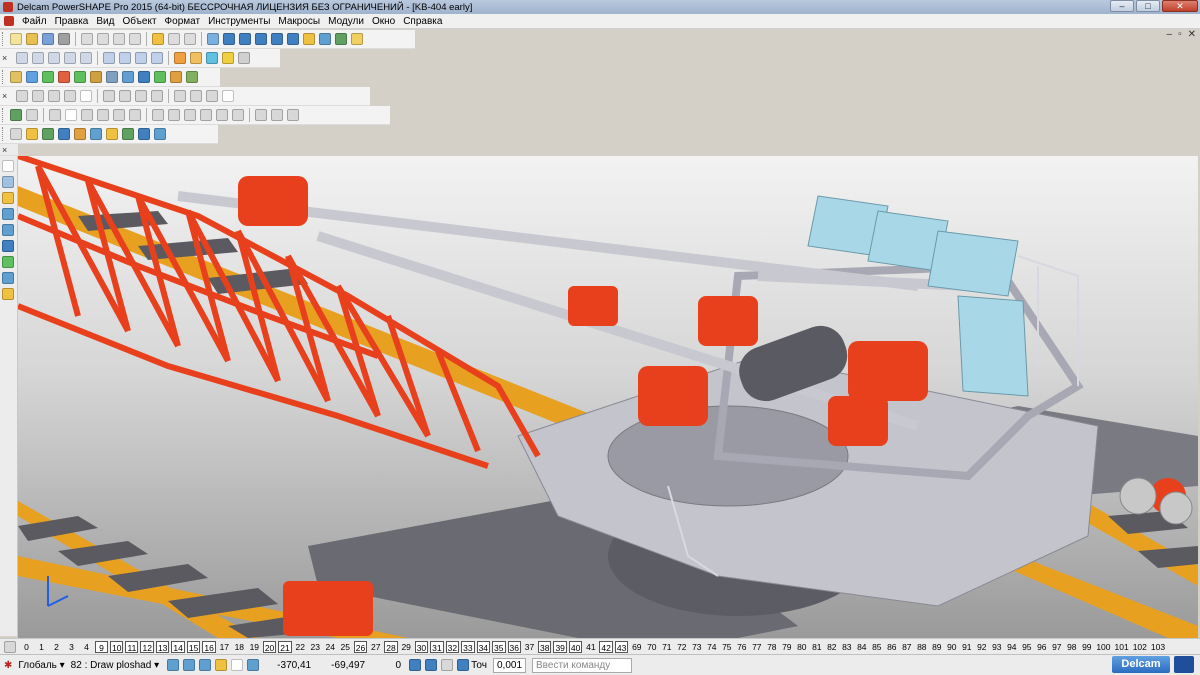 Image resolution: width=1200 pixels, height=675 pixels. Describe the element at coordinates (431, 665) in the screenshot. I see `relative-icon` at that location.